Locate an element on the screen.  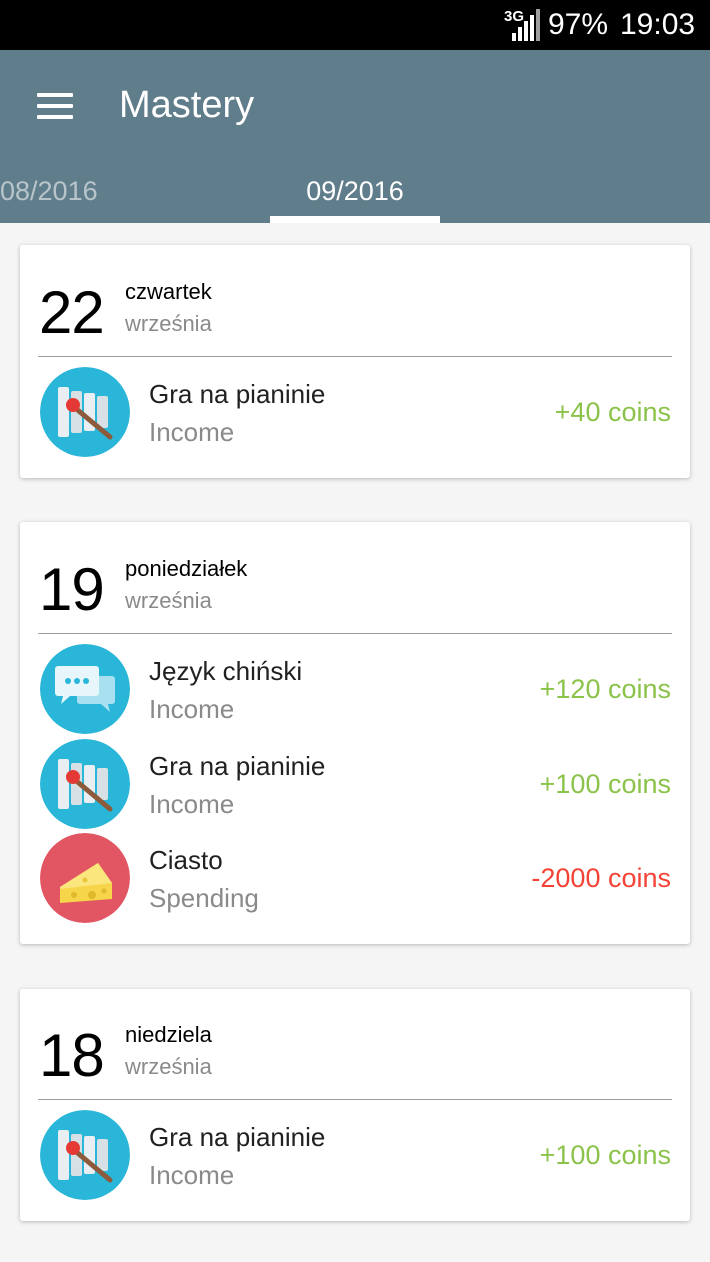
day-number: 22 is located at coordinates (72, 312).